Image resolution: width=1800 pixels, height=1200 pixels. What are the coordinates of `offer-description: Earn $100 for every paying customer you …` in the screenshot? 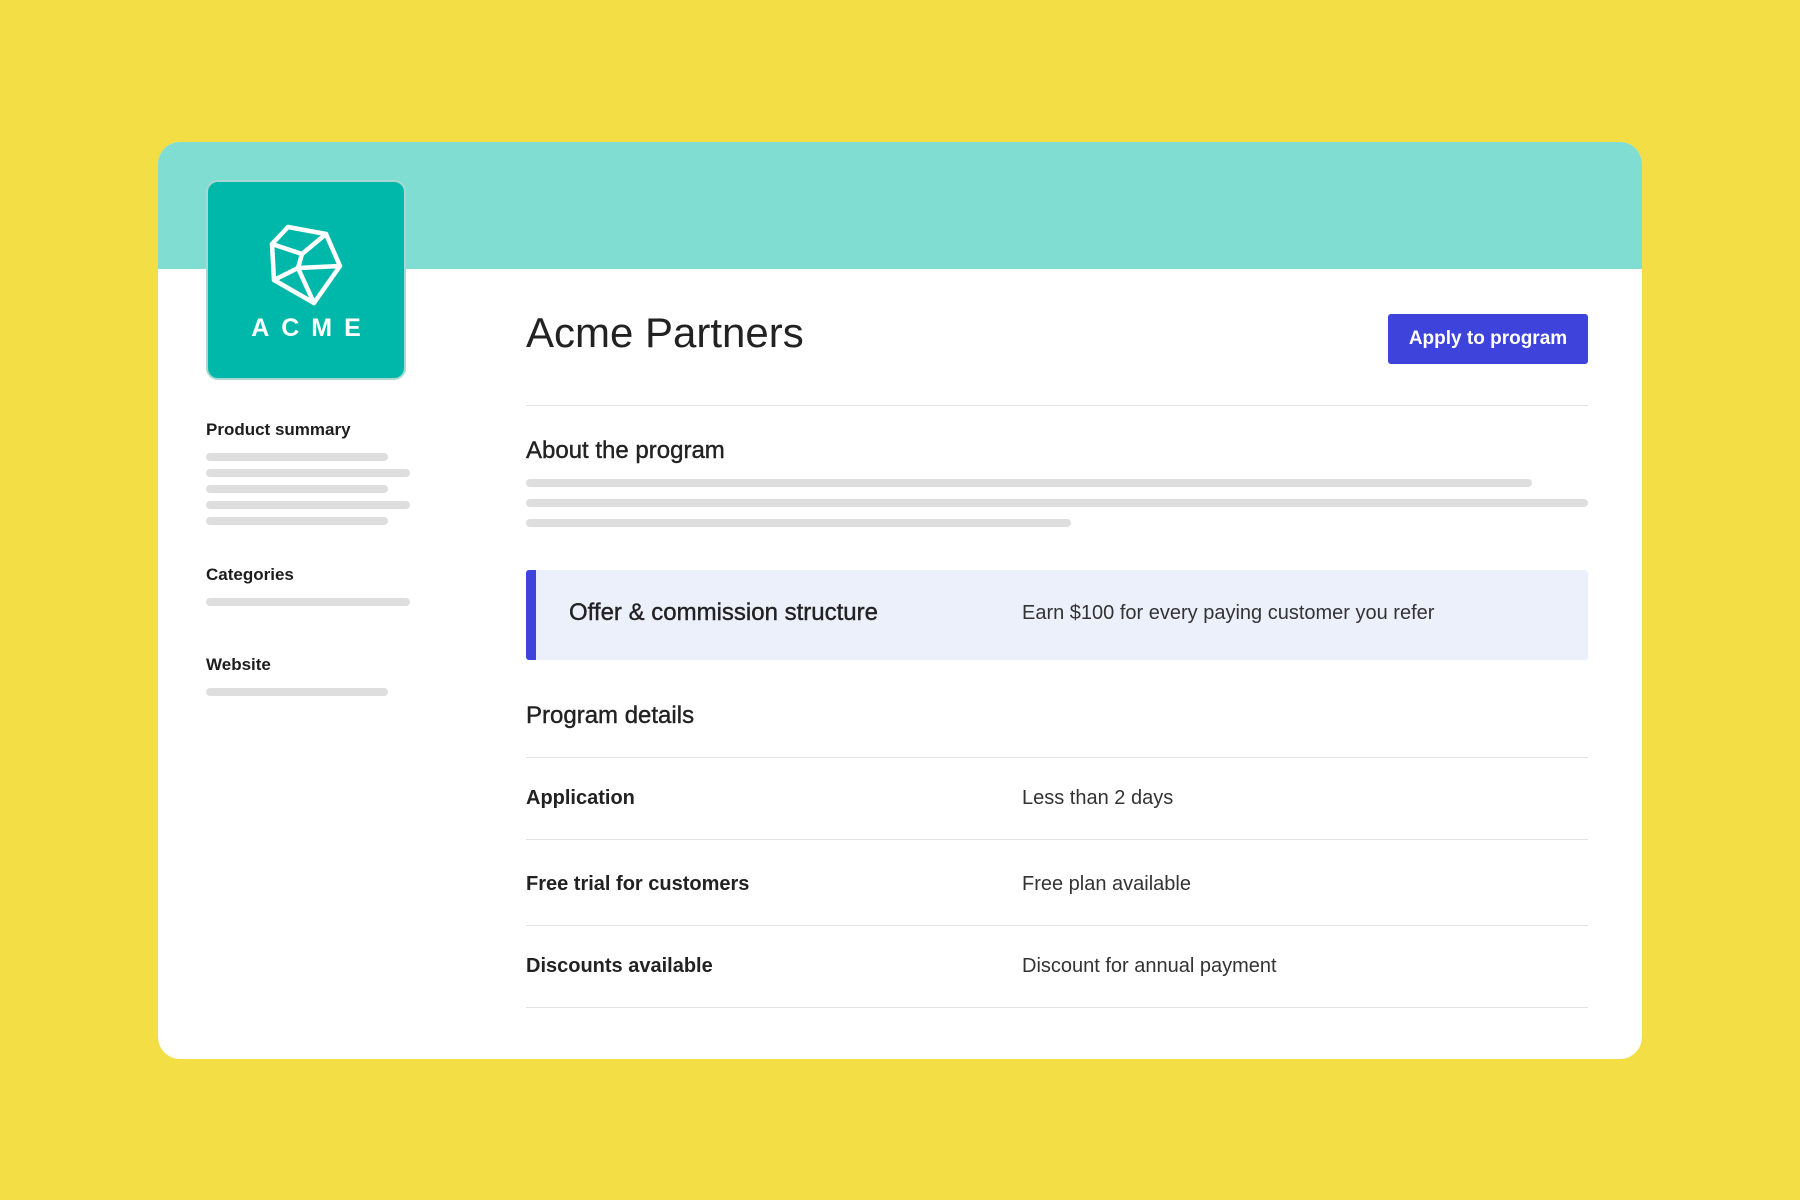 It's located at (1228, 613).